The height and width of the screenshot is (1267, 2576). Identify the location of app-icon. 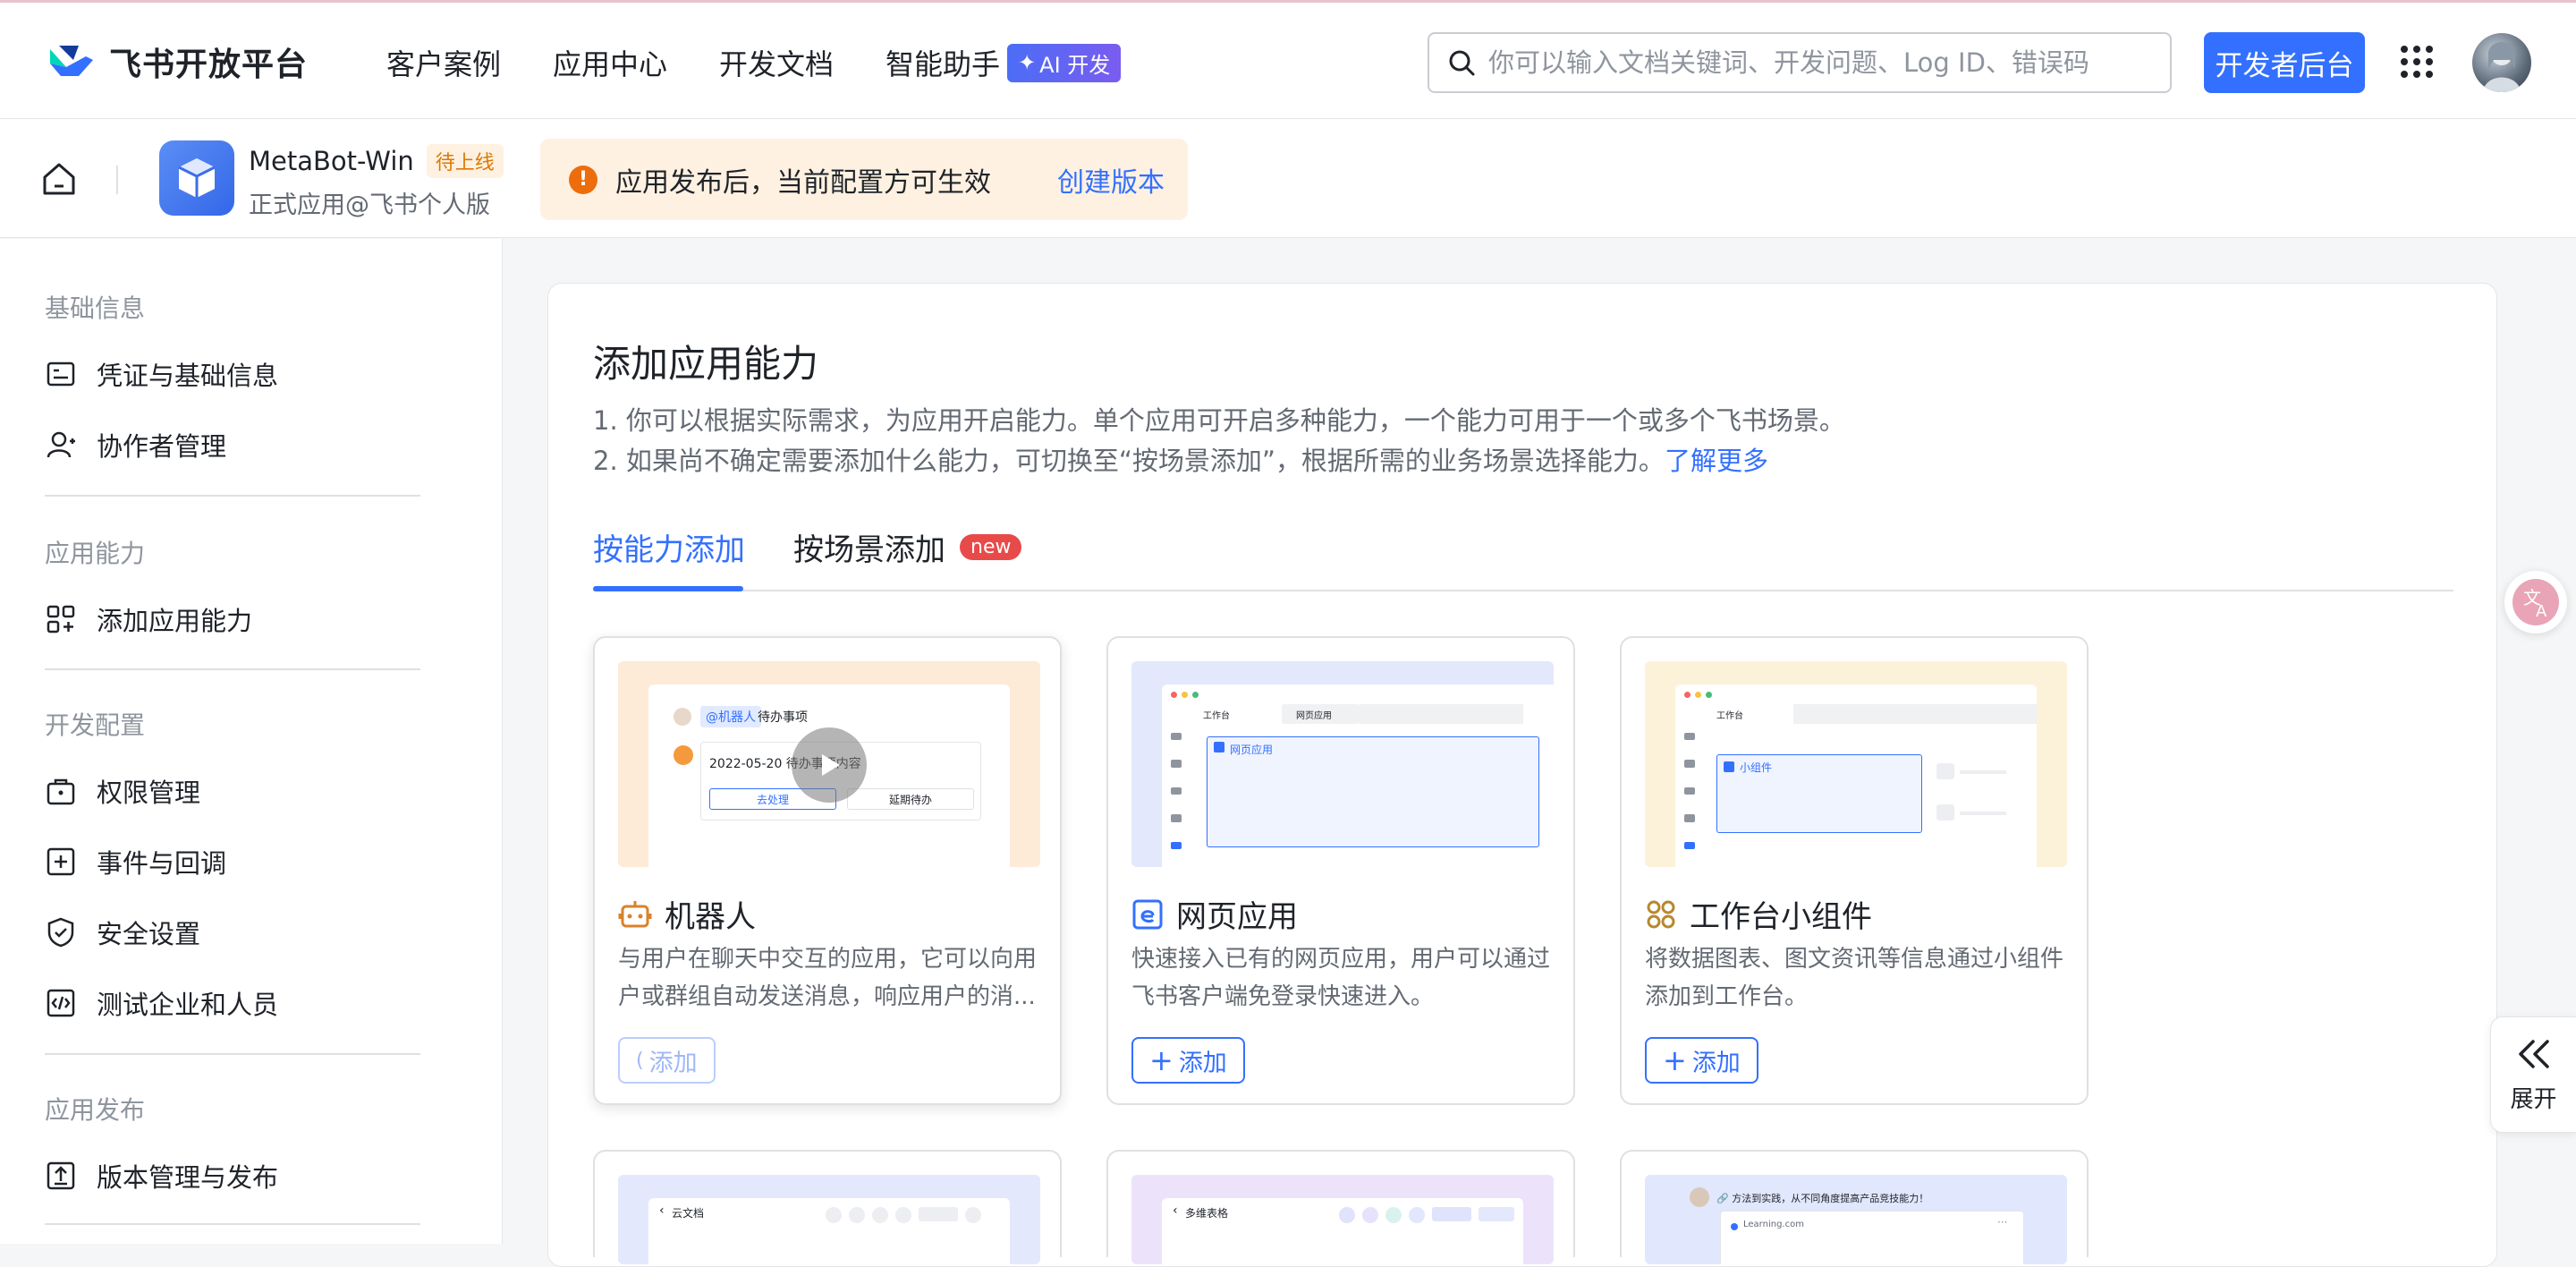
(196, 178).